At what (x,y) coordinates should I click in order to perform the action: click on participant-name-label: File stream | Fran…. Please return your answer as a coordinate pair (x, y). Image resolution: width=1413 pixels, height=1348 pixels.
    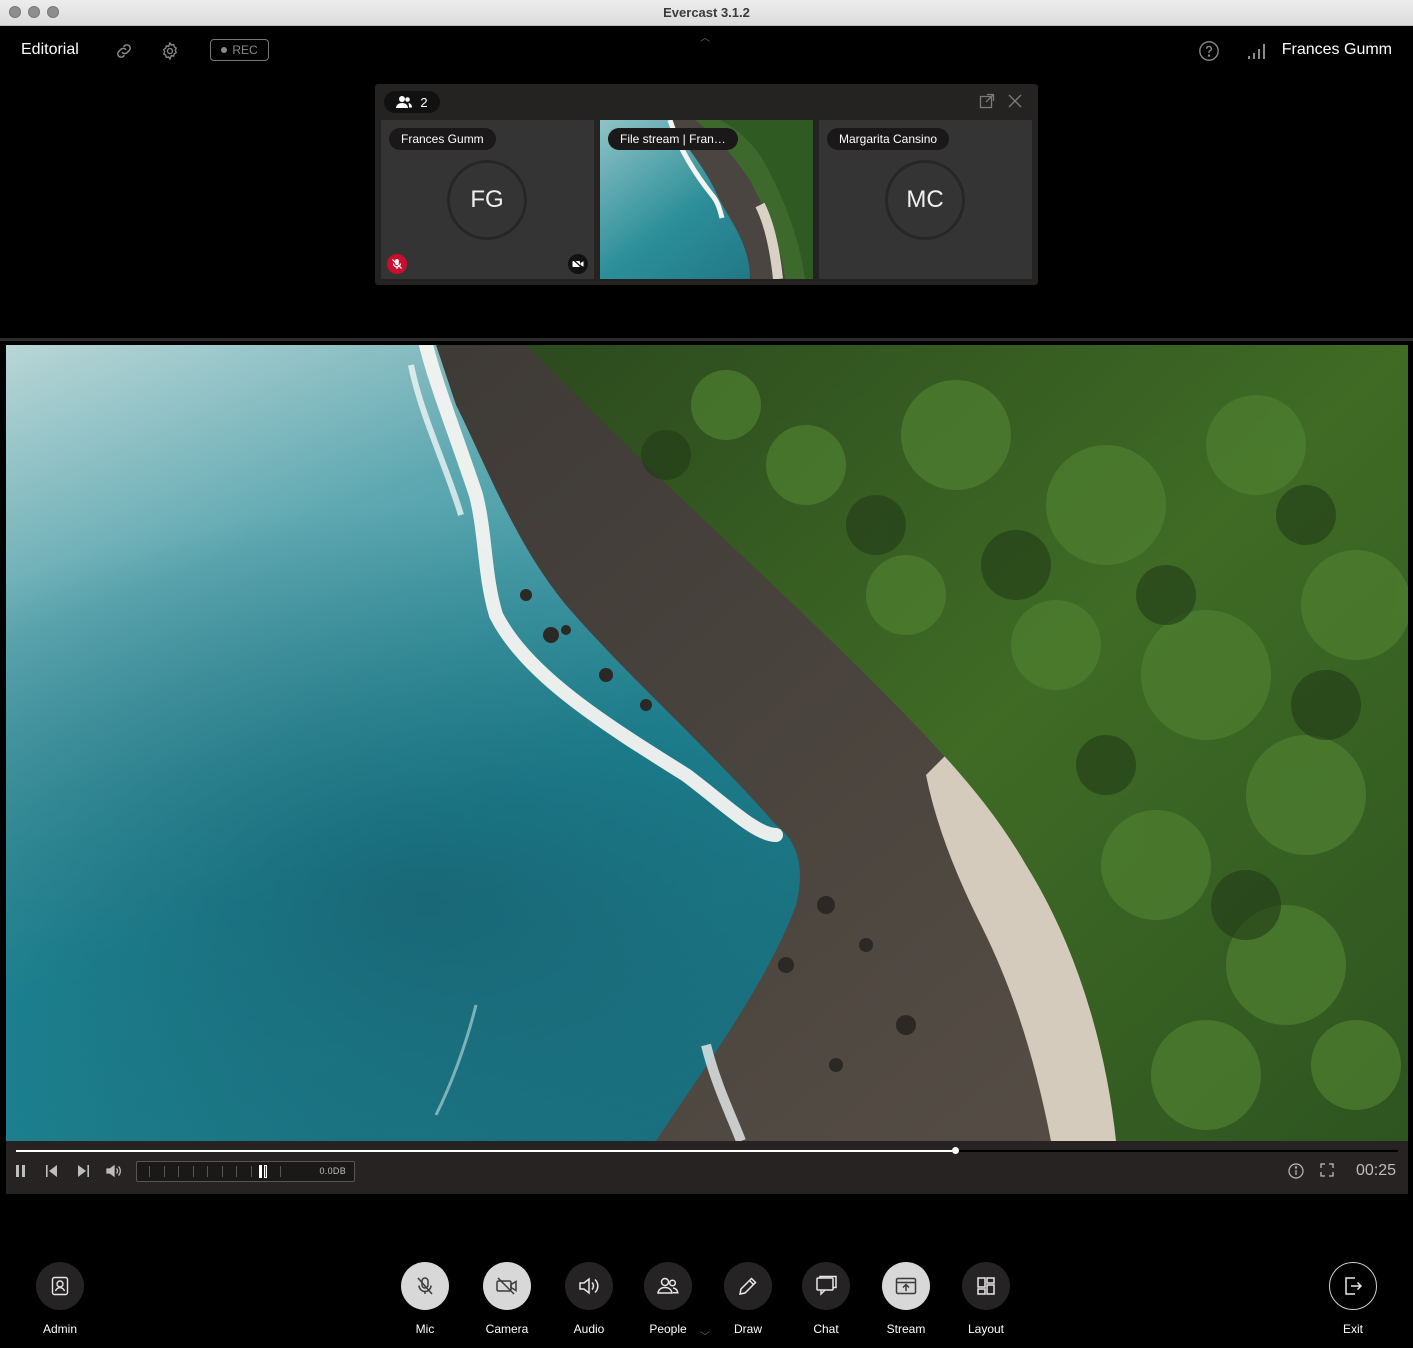
    Looking at the image, I should click on (673, 139).